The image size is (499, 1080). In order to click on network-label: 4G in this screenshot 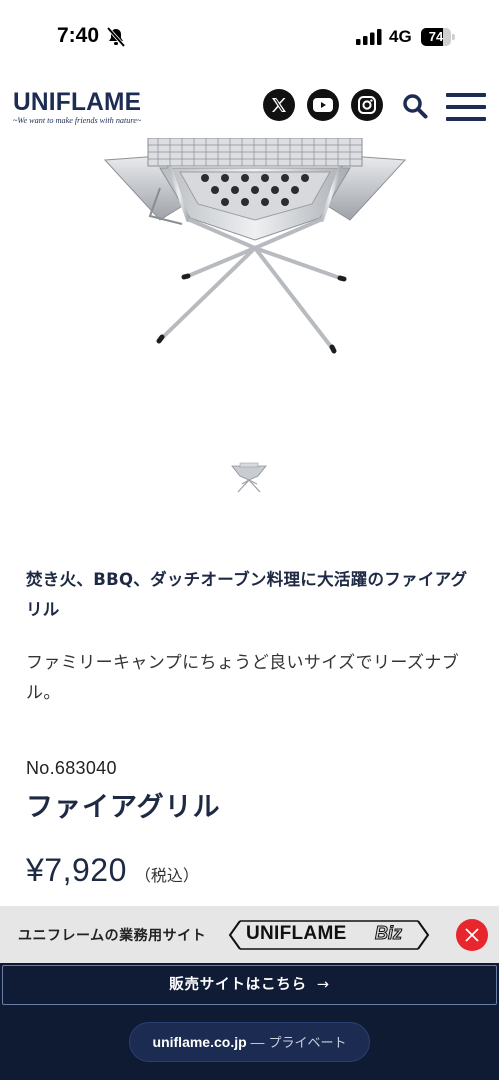, I will do `click(400, 36)`.